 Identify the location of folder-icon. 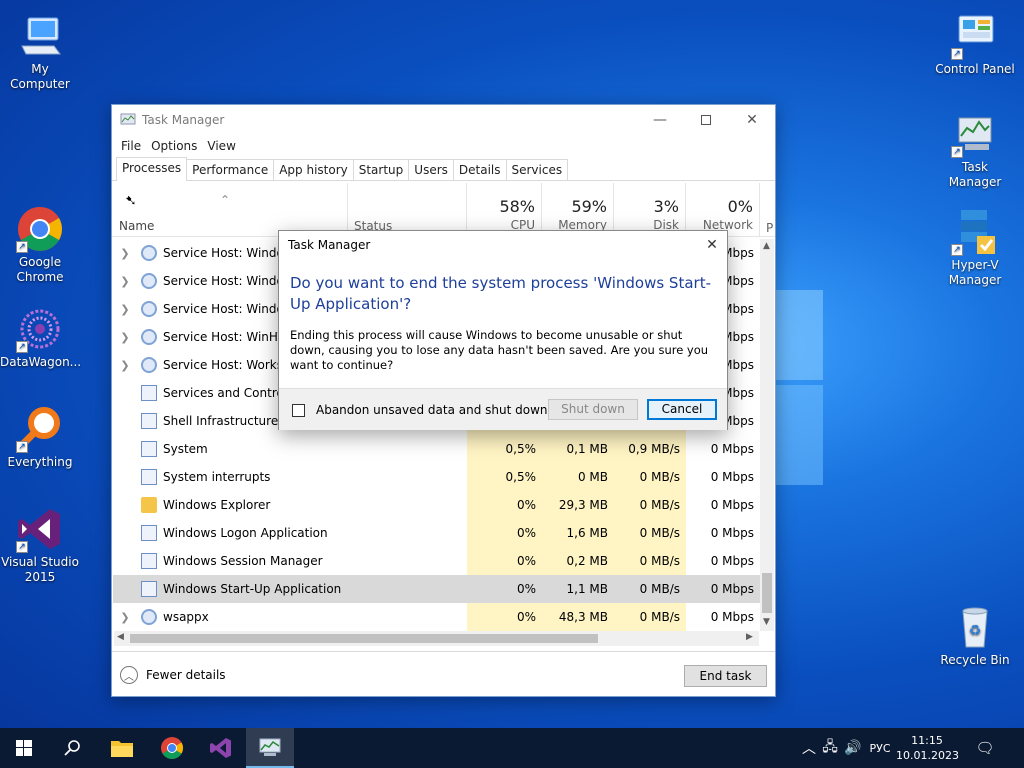
(122, 749).